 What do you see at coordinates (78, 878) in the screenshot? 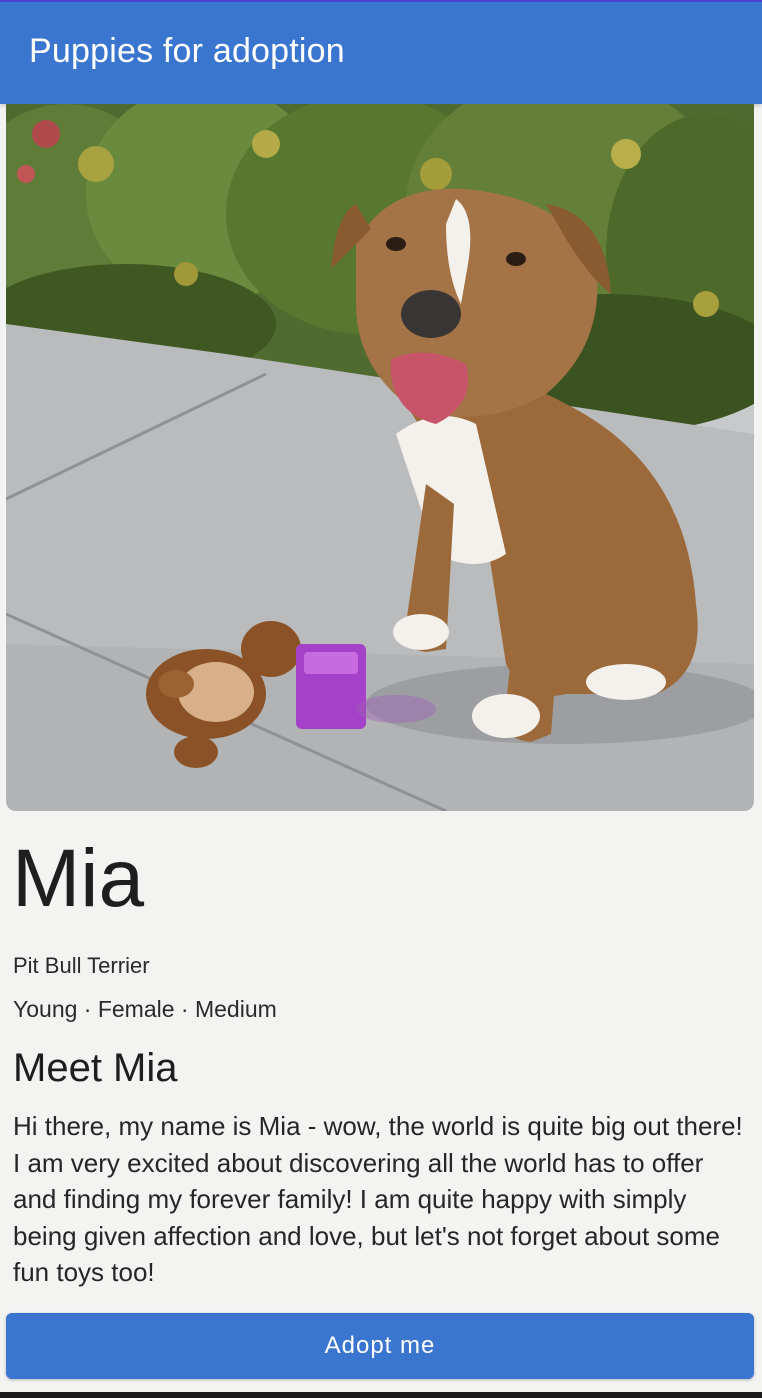
I see `pet-name: Mia` at bounding box center [78, 878].